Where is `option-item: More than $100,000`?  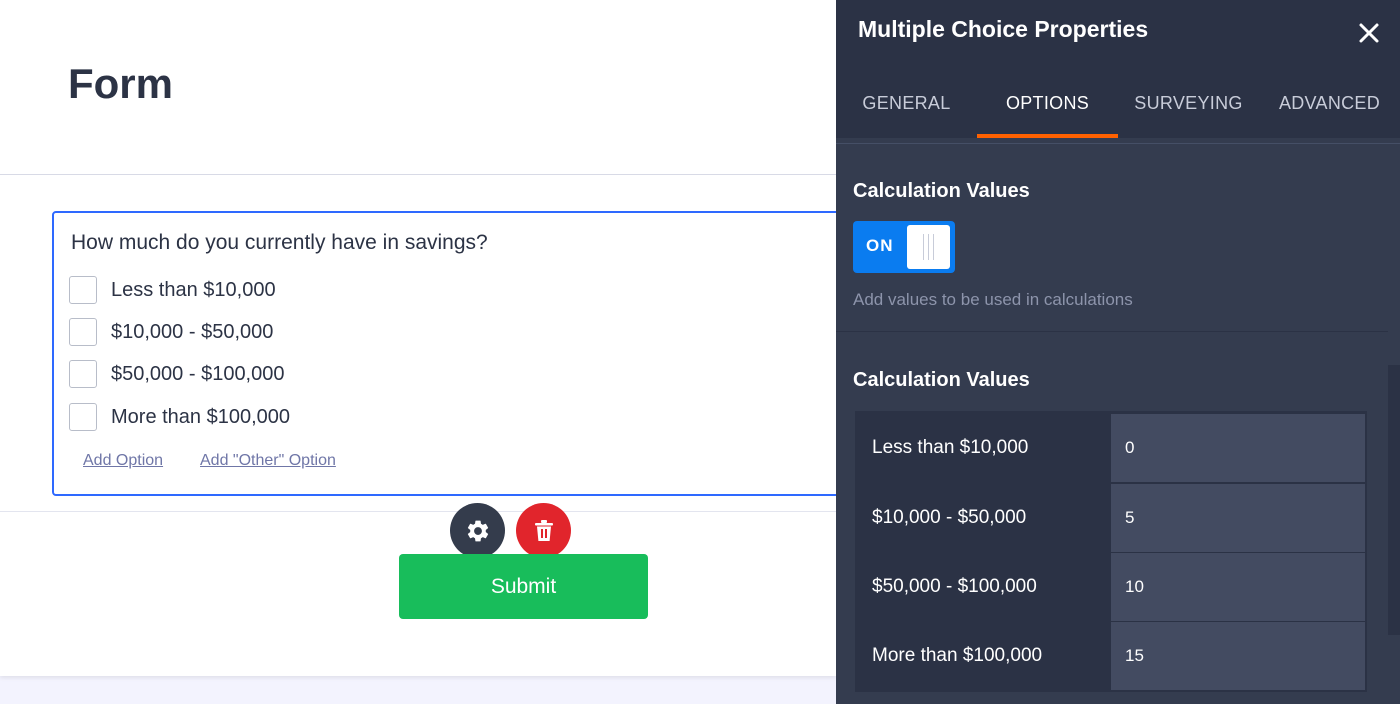
option-item: More than $100,000 is located at coordinates (179, 417).